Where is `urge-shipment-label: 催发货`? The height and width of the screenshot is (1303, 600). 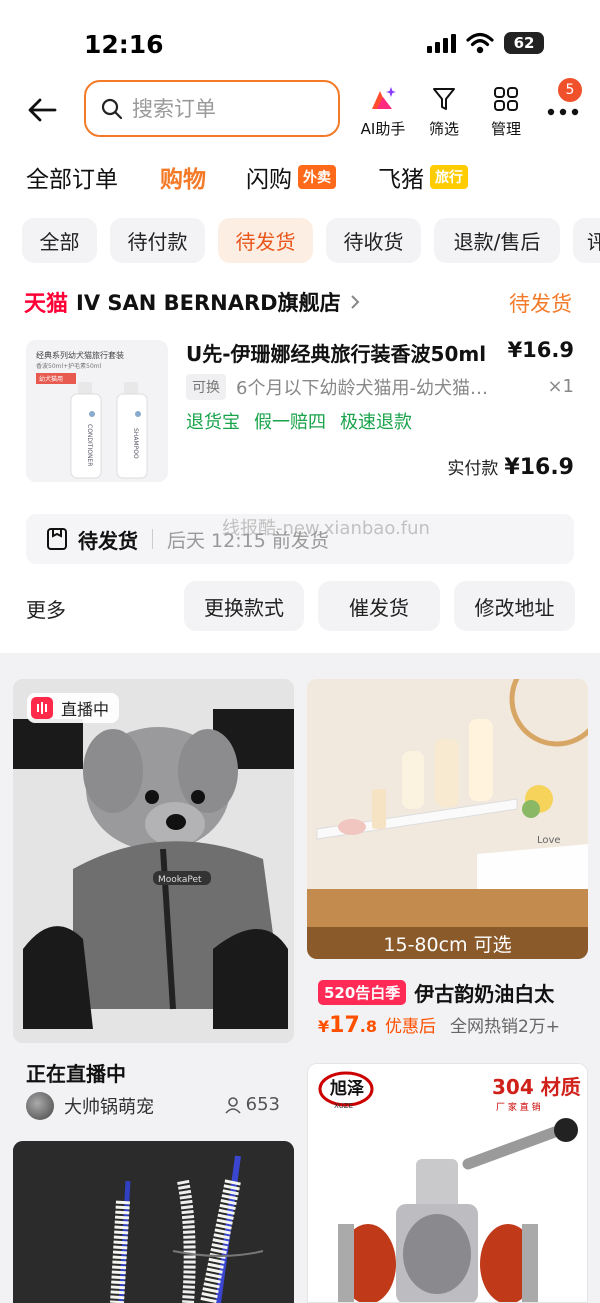 urge-shipment-label: 催发货 is located at coordinates (379, 607).